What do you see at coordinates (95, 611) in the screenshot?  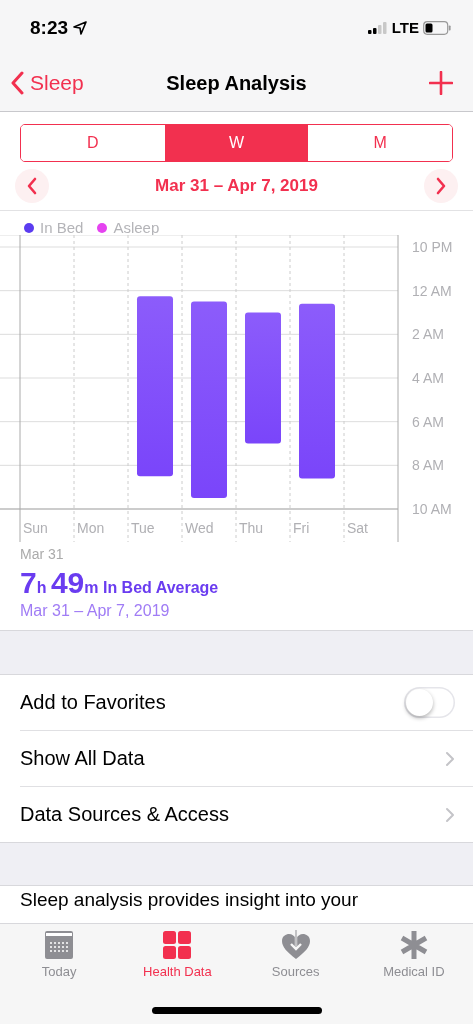 I see `average-date-range: Mar 31 – Apr 7, 2019` at bounding box center [95, 611].